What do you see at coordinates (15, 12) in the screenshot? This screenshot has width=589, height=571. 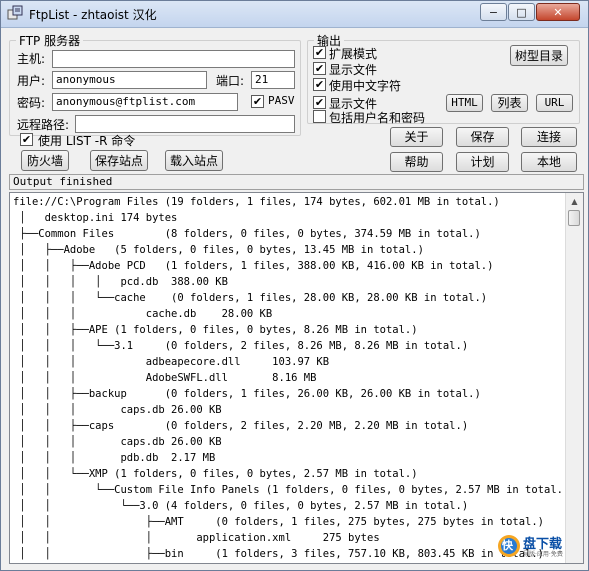 I see `app-icon` at bounding box center [15, 12].